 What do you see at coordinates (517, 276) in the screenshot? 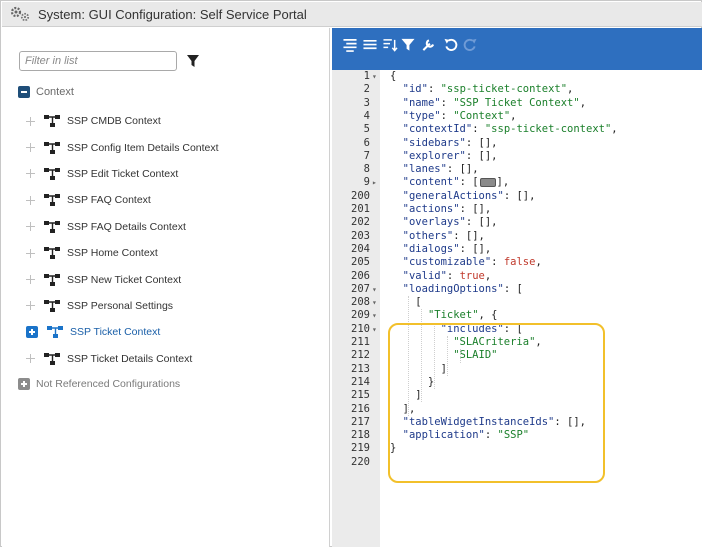
I see `code-line: 206 "valid": true,` at bounding box center [517, 276].